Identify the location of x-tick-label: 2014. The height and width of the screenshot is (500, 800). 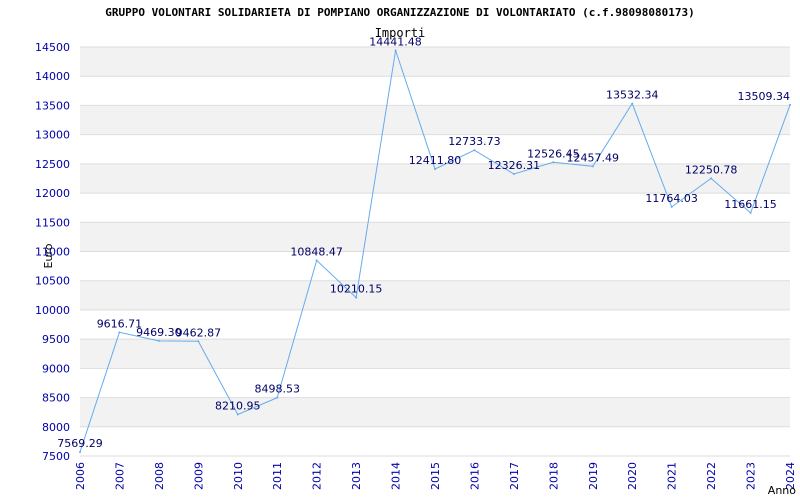
(396, 476).